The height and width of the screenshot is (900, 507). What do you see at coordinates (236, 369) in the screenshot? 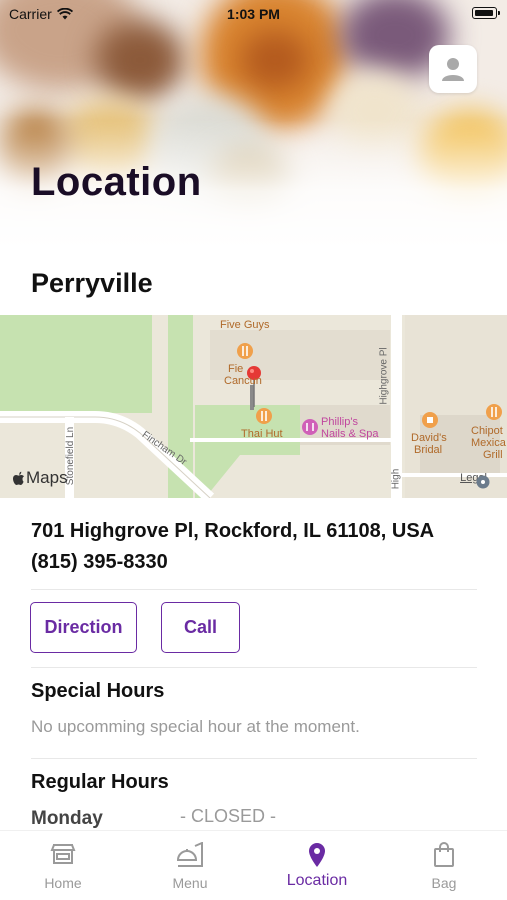
I see `map-label-fiesta: Fie` at bounding box center [236, 369].